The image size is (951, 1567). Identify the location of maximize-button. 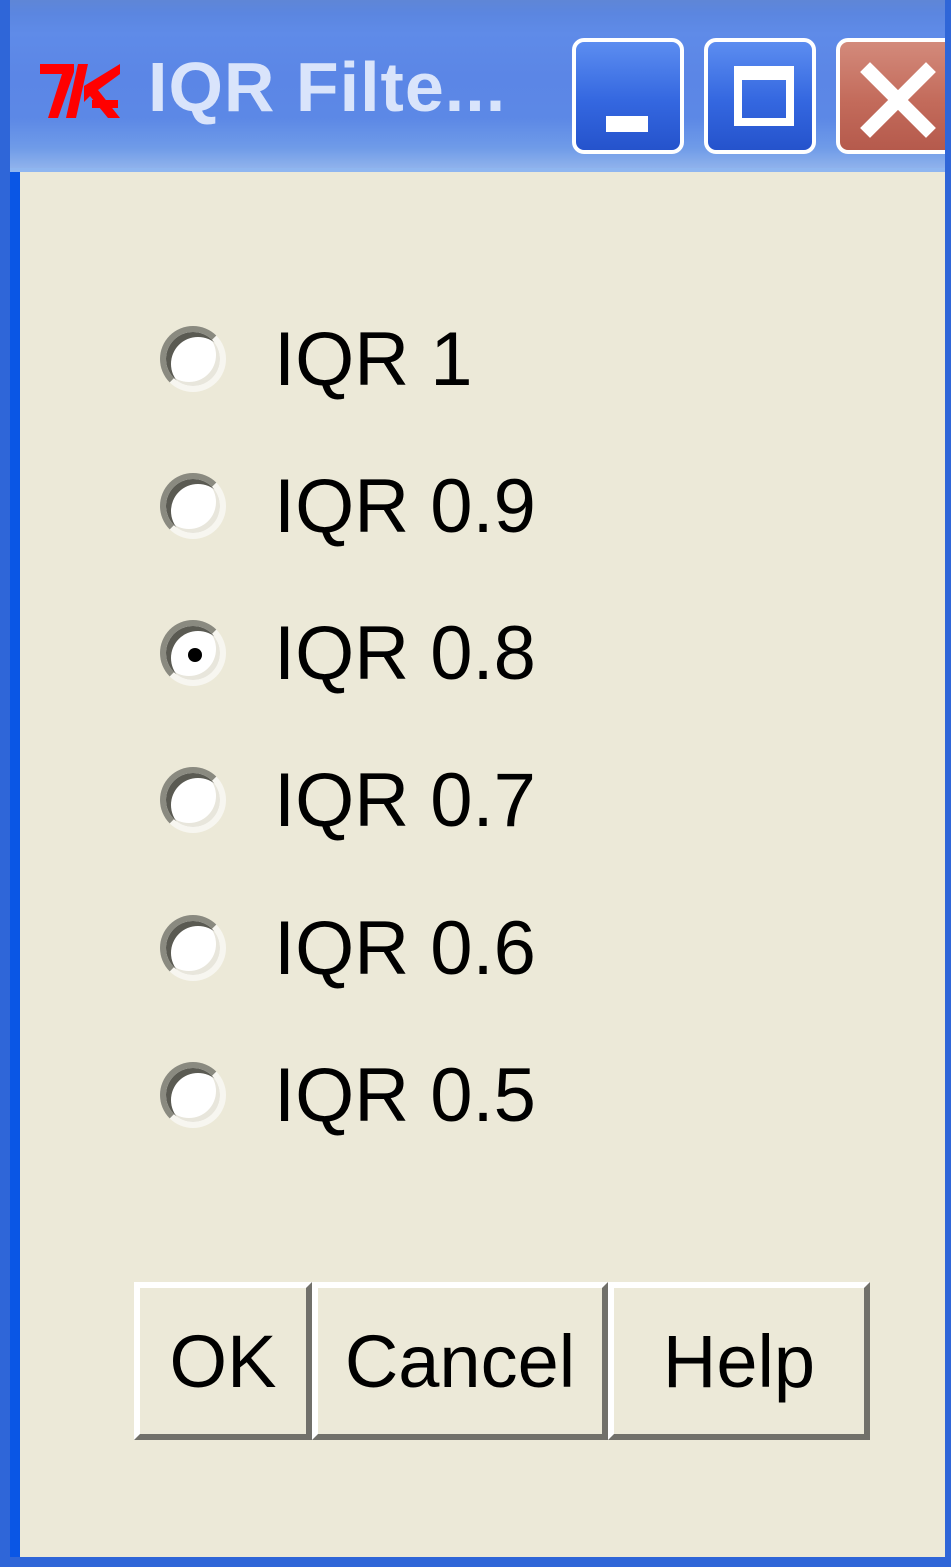
(760, 96).